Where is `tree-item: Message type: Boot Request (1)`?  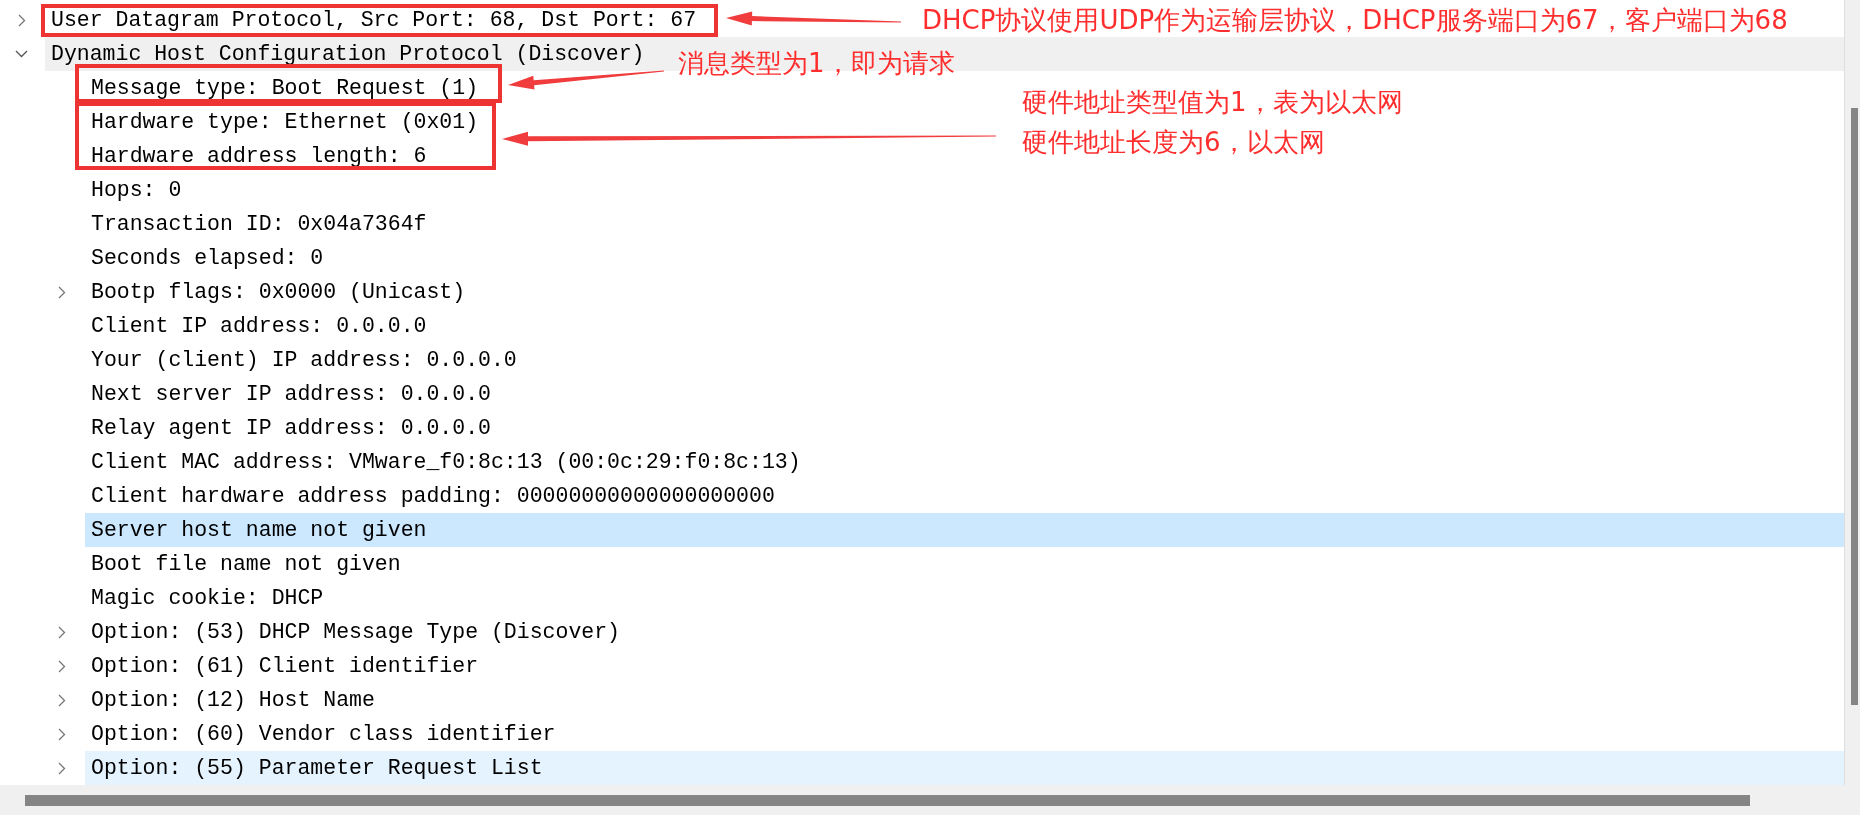
tree-item: Message type: Boot Request (1) is located at coordinates (285, 88).